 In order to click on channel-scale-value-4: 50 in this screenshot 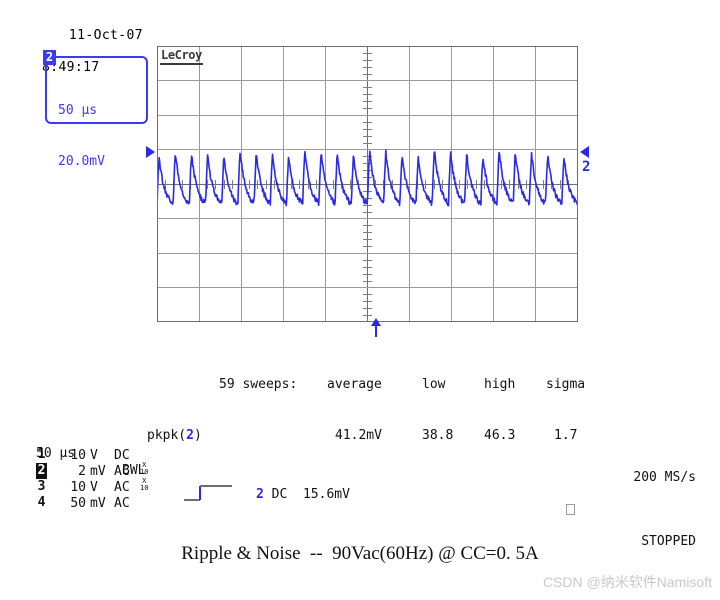, I will do `click(78, 503)`.